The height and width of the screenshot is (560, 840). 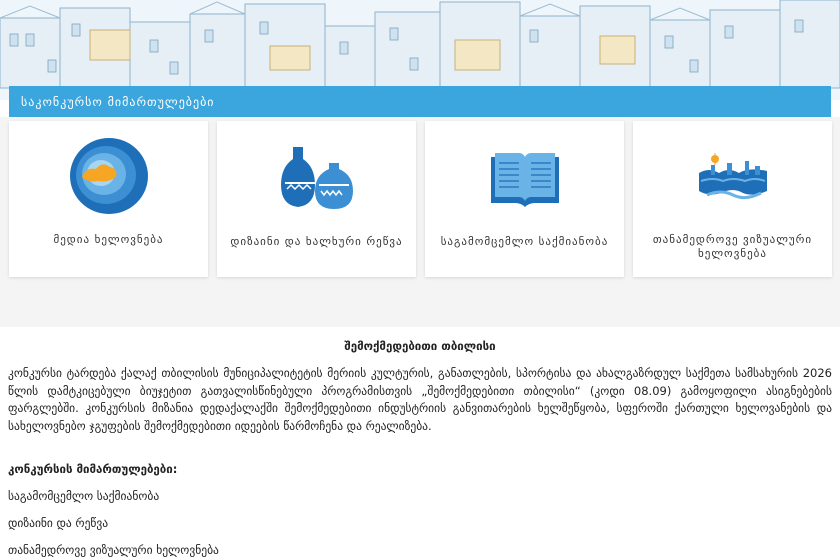 What do you see at coordinates (524, 180) in the screenshot?
I see `open-book-icon` at bounding box center [524, 180].